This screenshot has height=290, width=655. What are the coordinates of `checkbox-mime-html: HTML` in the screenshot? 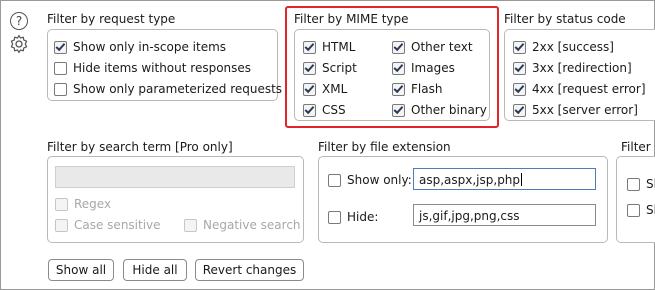 It's located at (329, 47).